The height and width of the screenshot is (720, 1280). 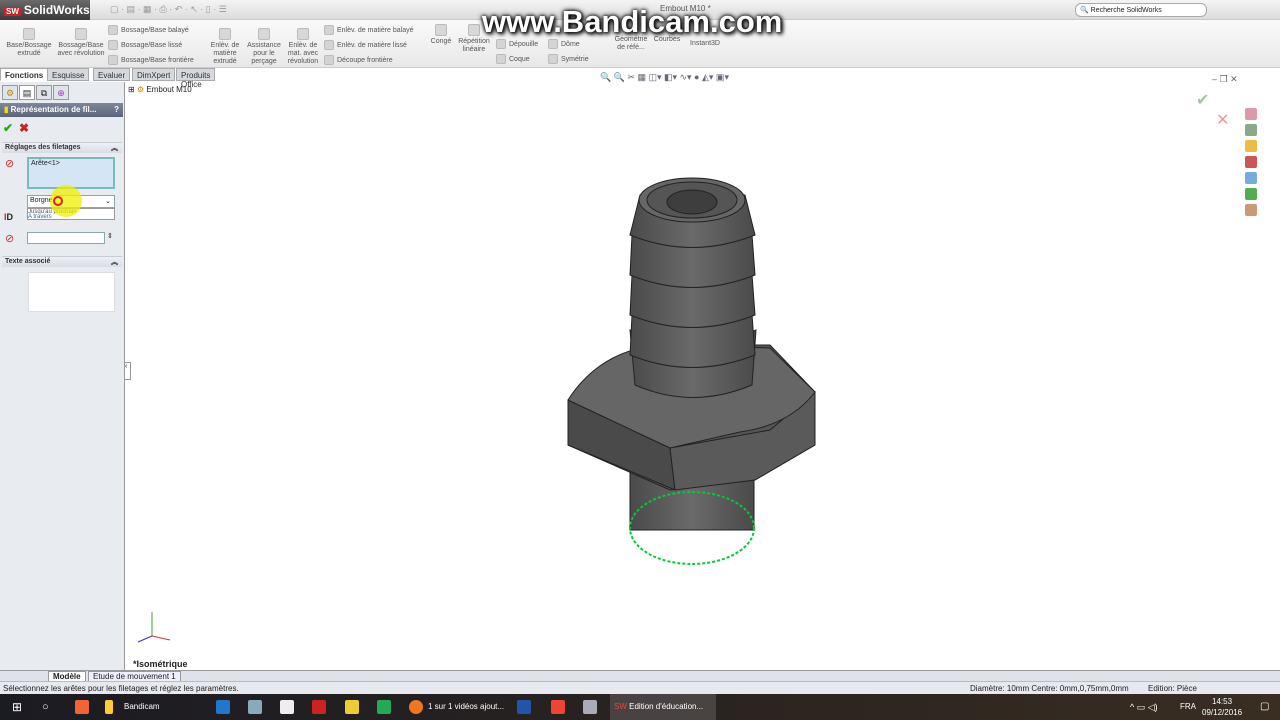 I want to click on store-icon, so click(x=287, y=707).